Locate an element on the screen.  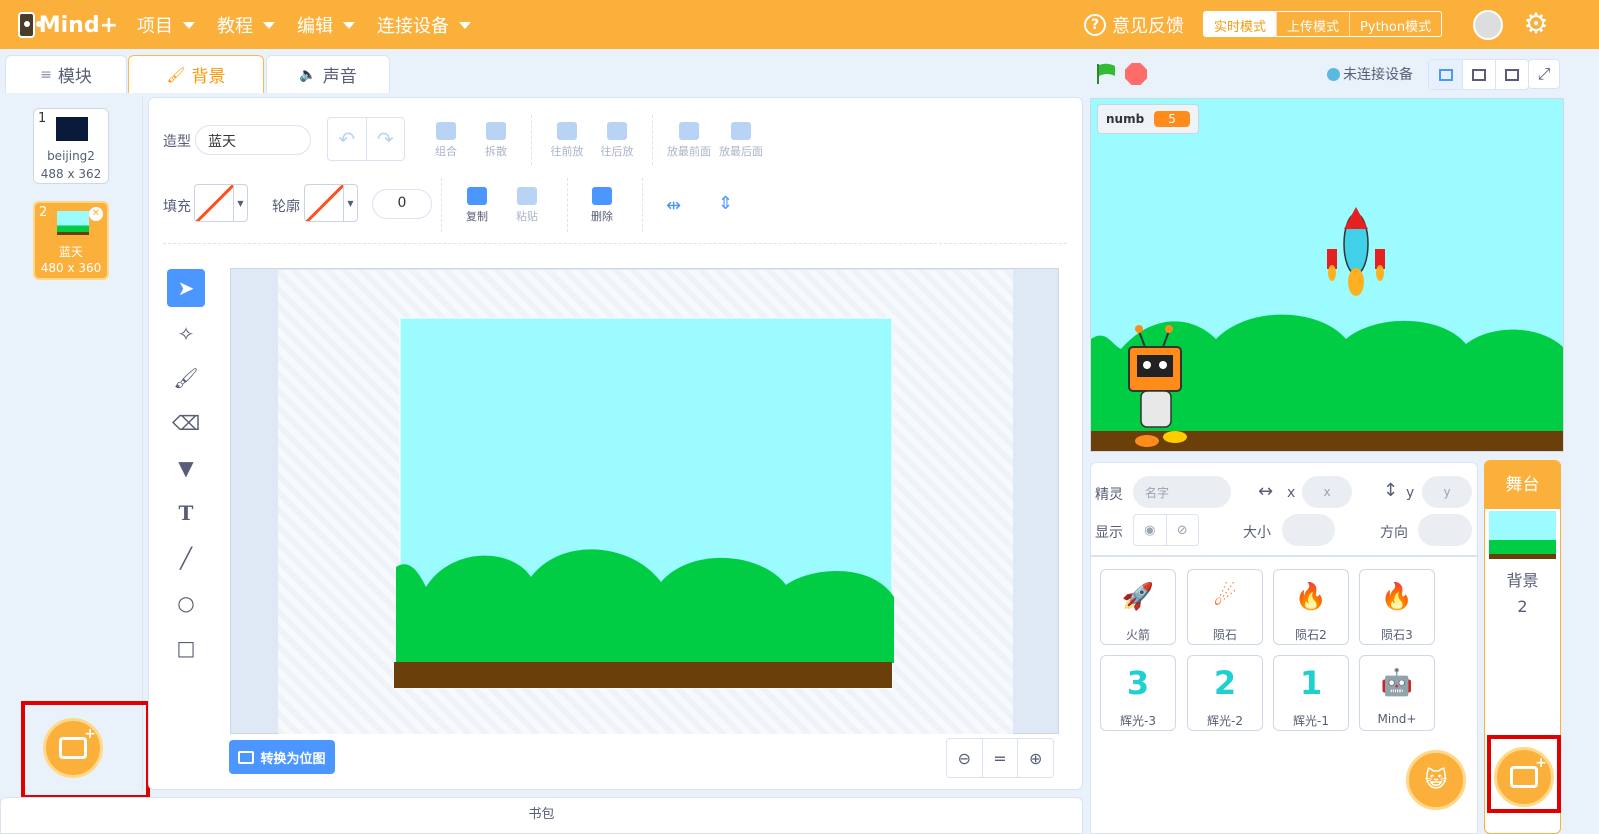
line-tool-icon: ╱ is located at coordinates (186, 558).